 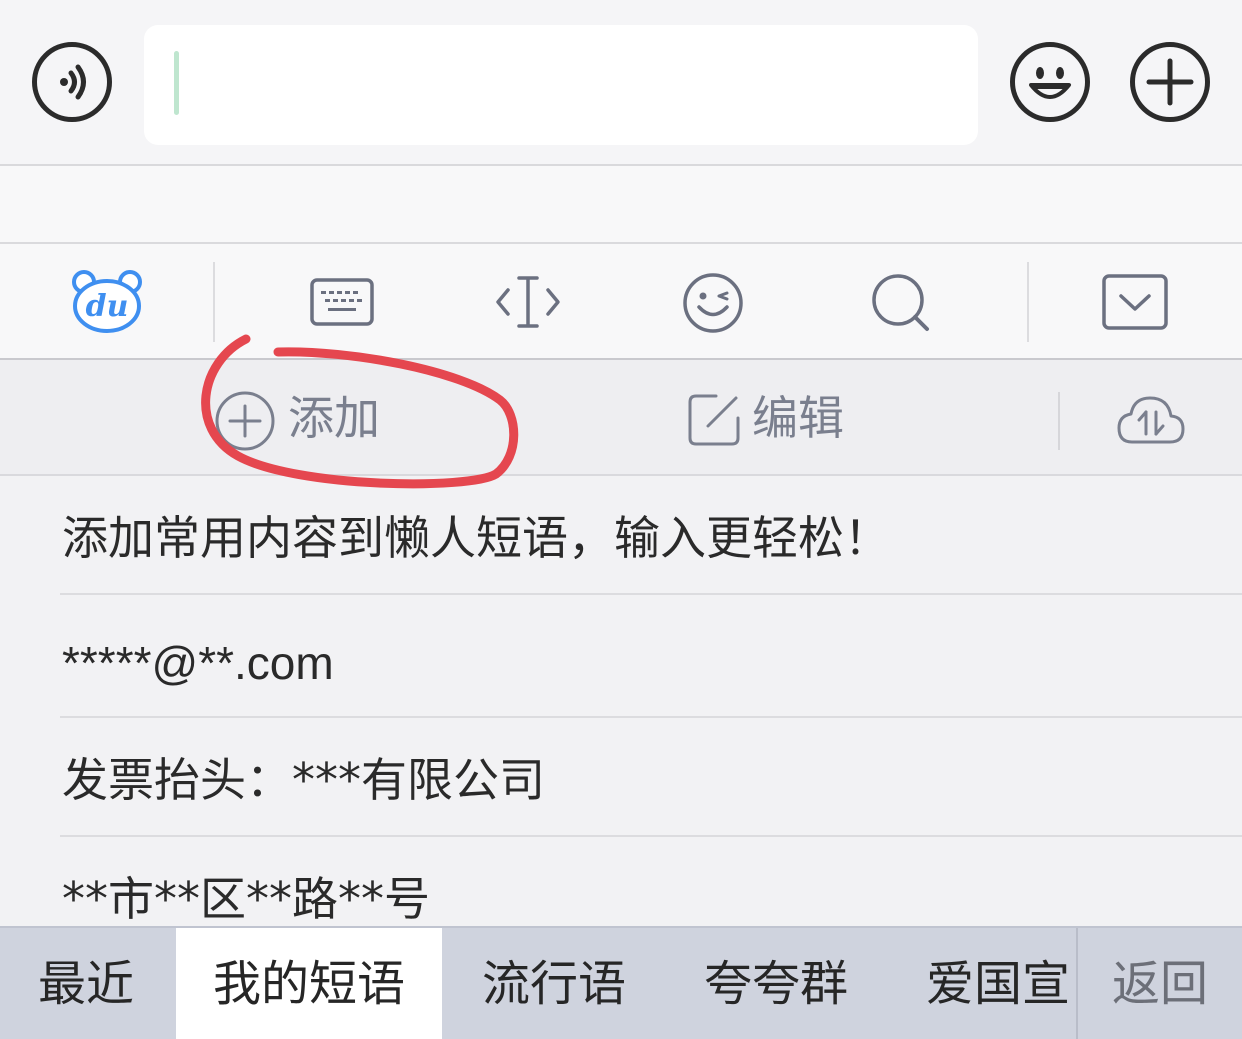 I want to click on phrase-item: **市**区**路**号, so click(x=651, y=881).